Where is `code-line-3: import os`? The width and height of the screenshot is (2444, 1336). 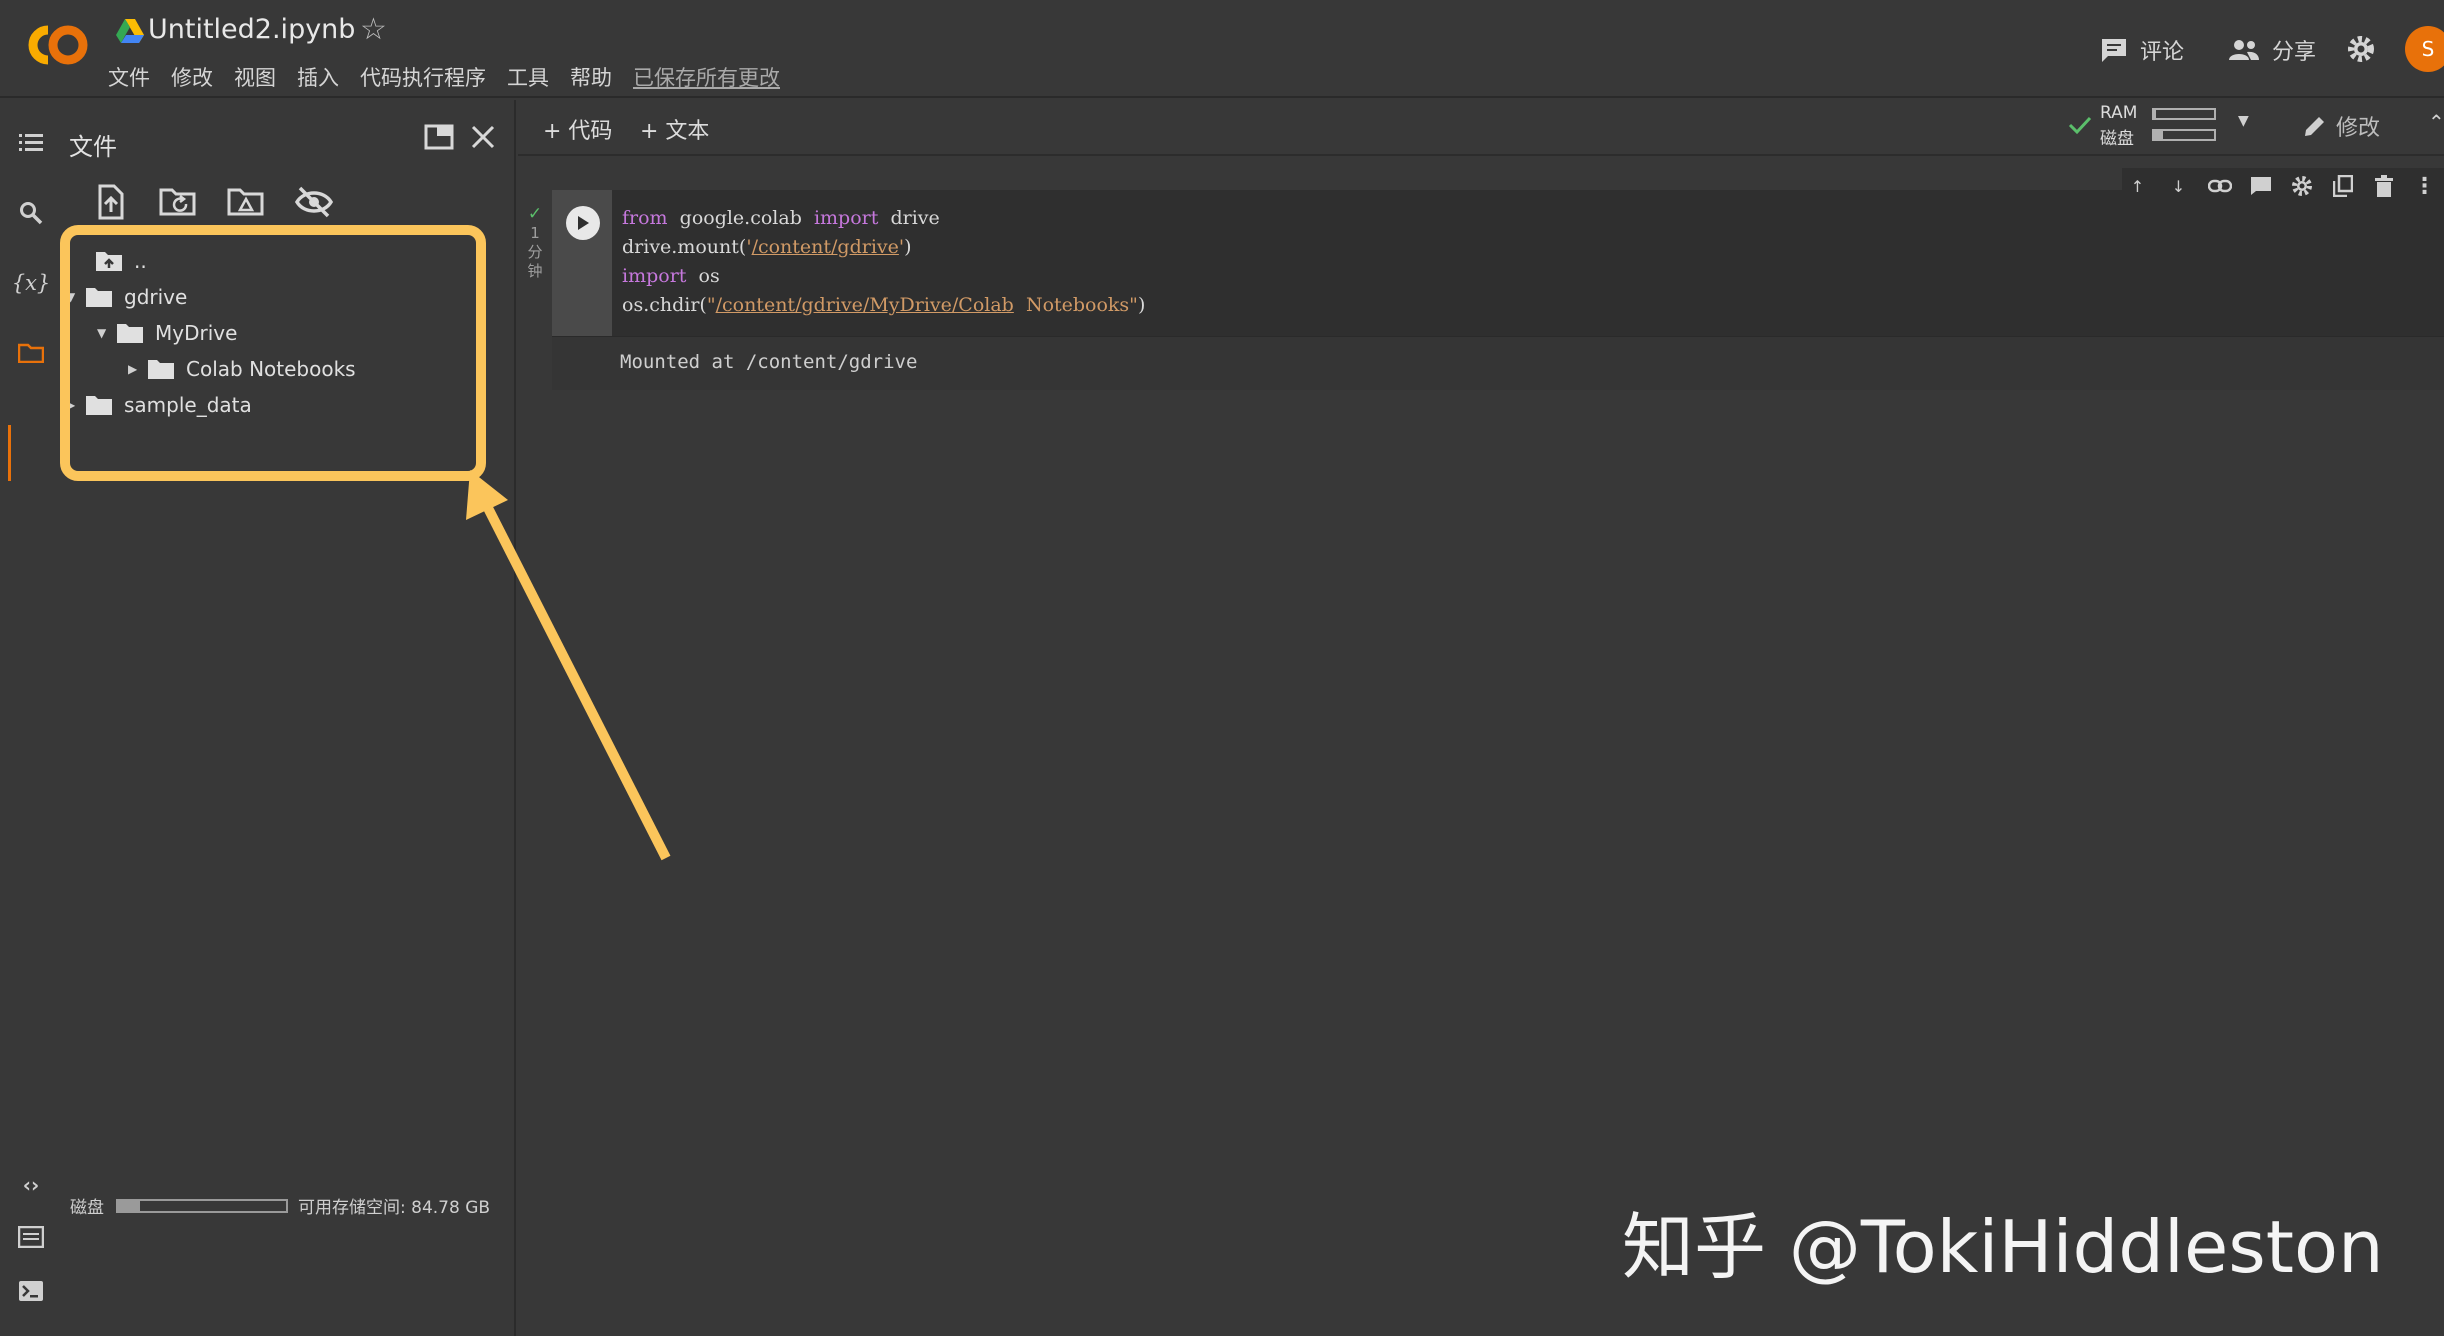
code-line-3: import os is located at coordinates (671, 276).